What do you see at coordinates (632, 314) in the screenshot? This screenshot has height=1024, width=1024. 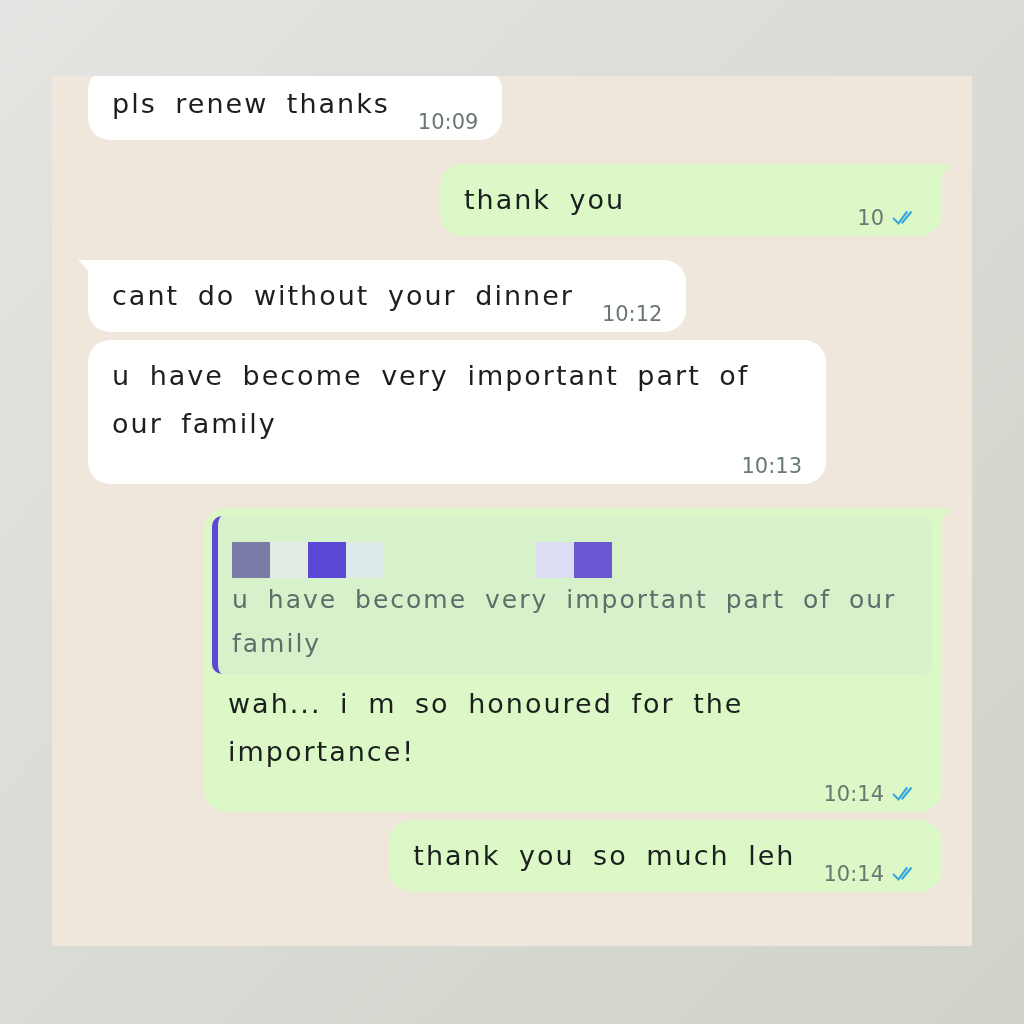 I see `timestamp: 10:12` at bounding box center [632, 314].